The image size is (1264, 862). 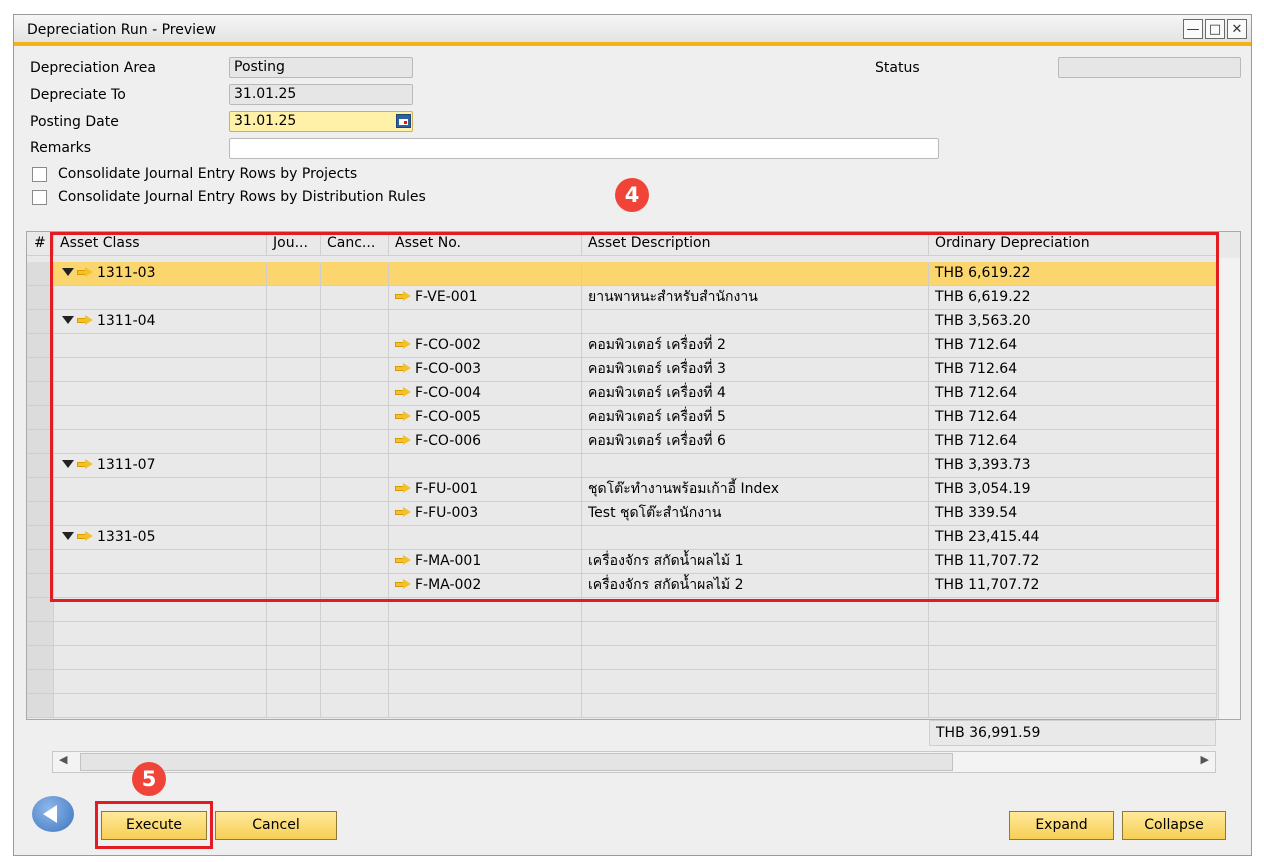 What do you see at coordinates (321, 94) in the screenshot?
I see `depreciate-to-field: 31.01.25` at bounding box center [321, 94].